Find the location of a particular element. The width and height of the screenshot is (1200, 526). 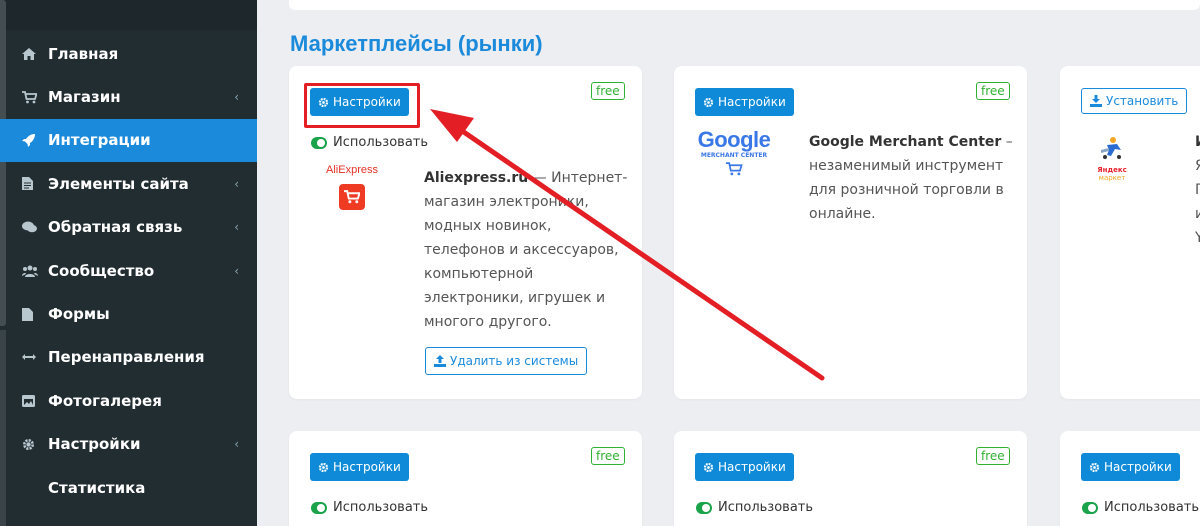

sidebar-item-home: Главная is located at coordinates (128, 53).